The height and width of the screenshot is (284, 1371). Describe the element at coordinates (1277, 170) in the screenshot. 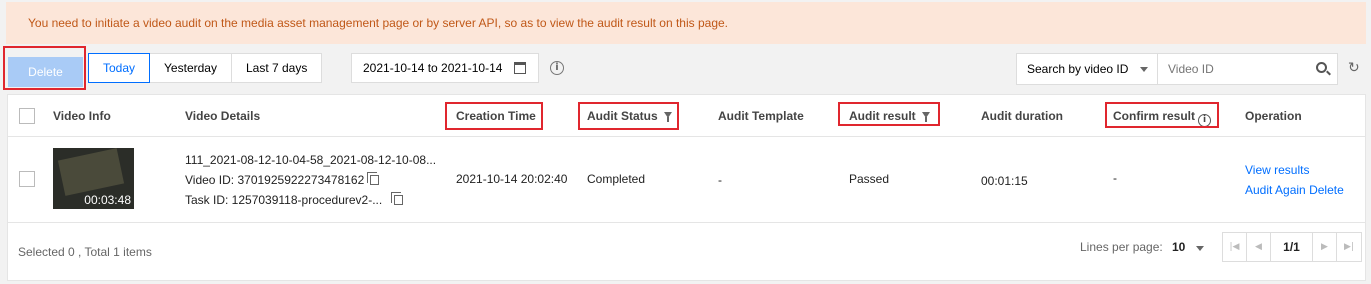

I see `view-results-link: View results` at that location.